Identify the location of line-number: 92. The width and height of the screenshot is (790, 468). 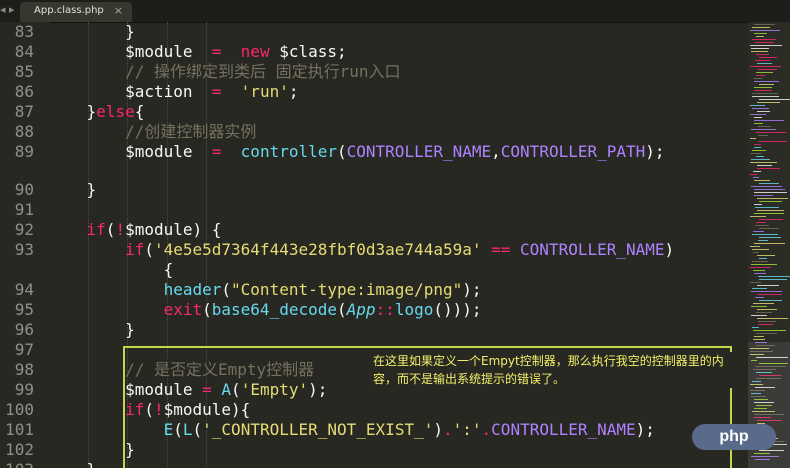
(24, 229).